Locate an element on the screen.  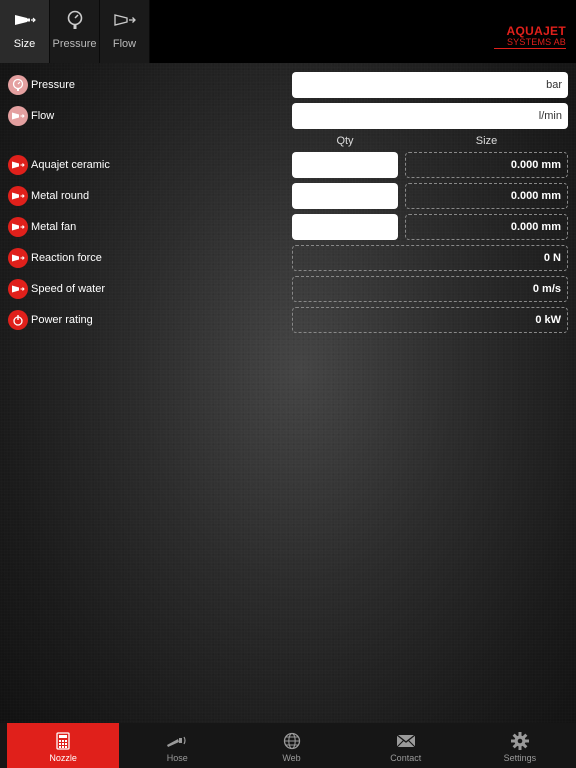
pressure-input: bar is located at coordinates (430, 85).